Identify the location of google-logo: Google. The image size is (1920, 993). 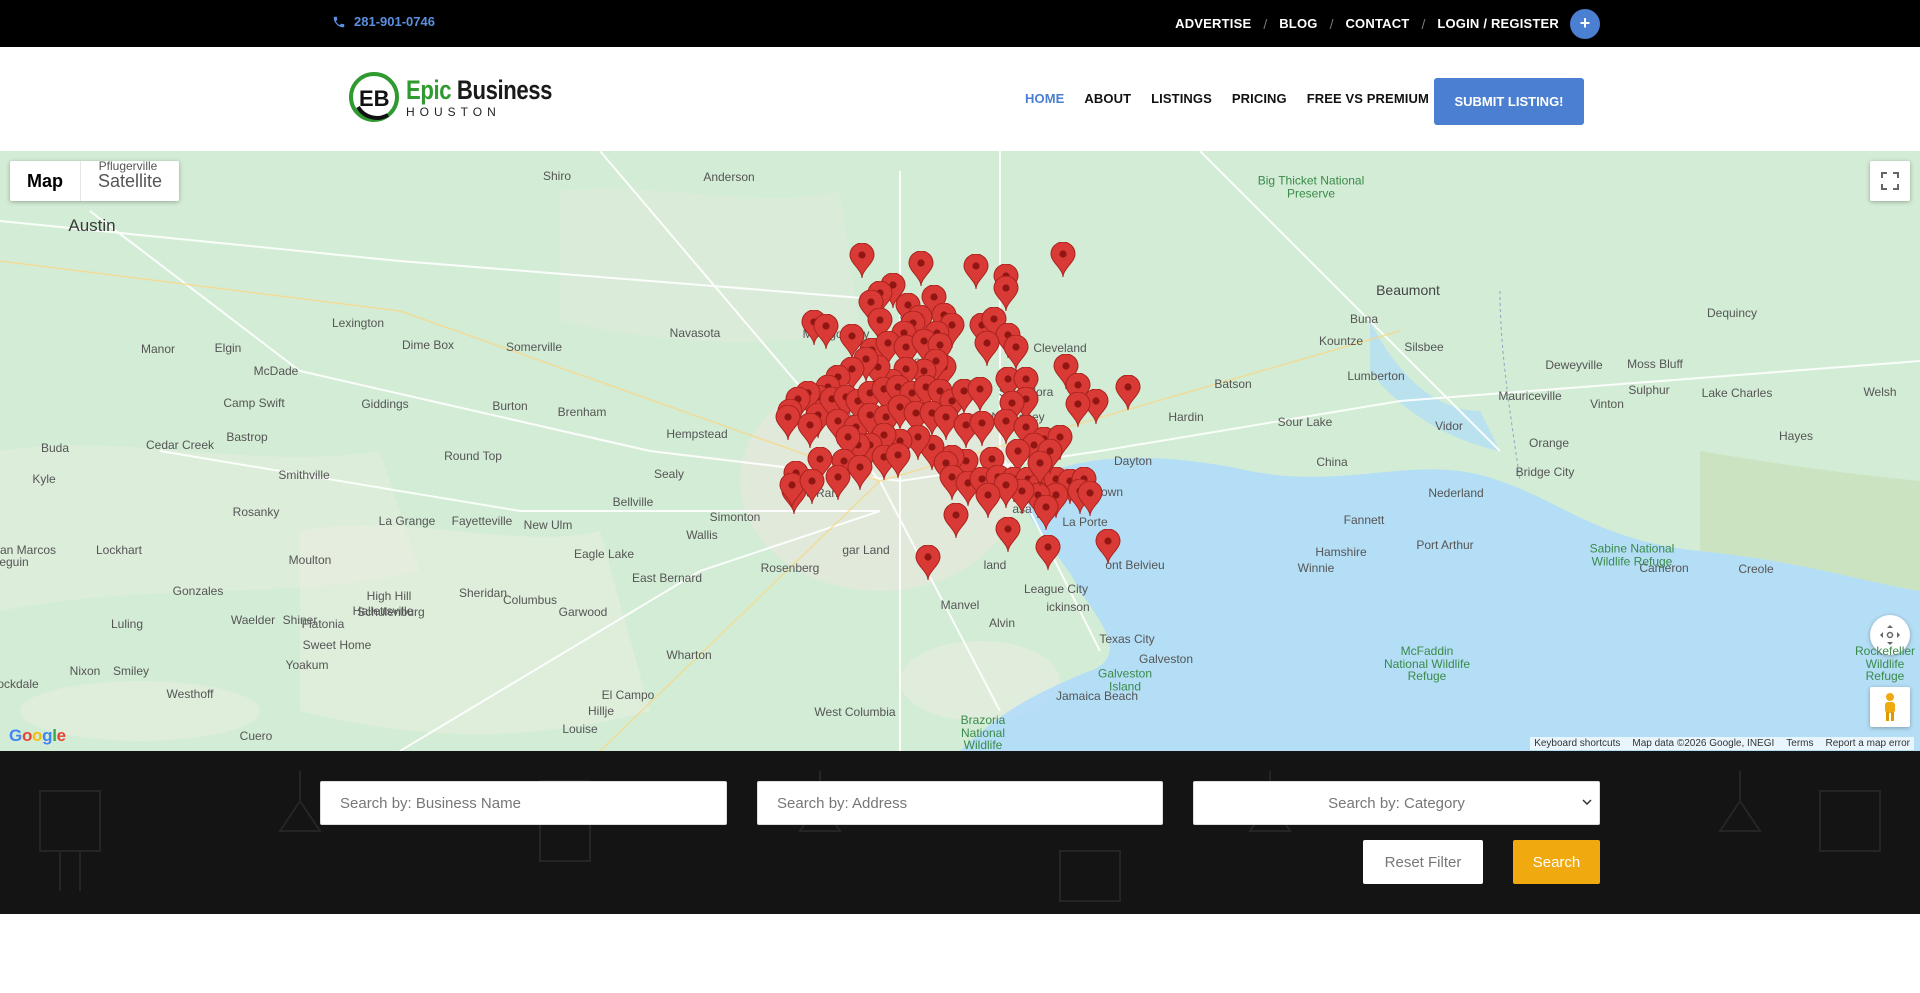
(37, 736).